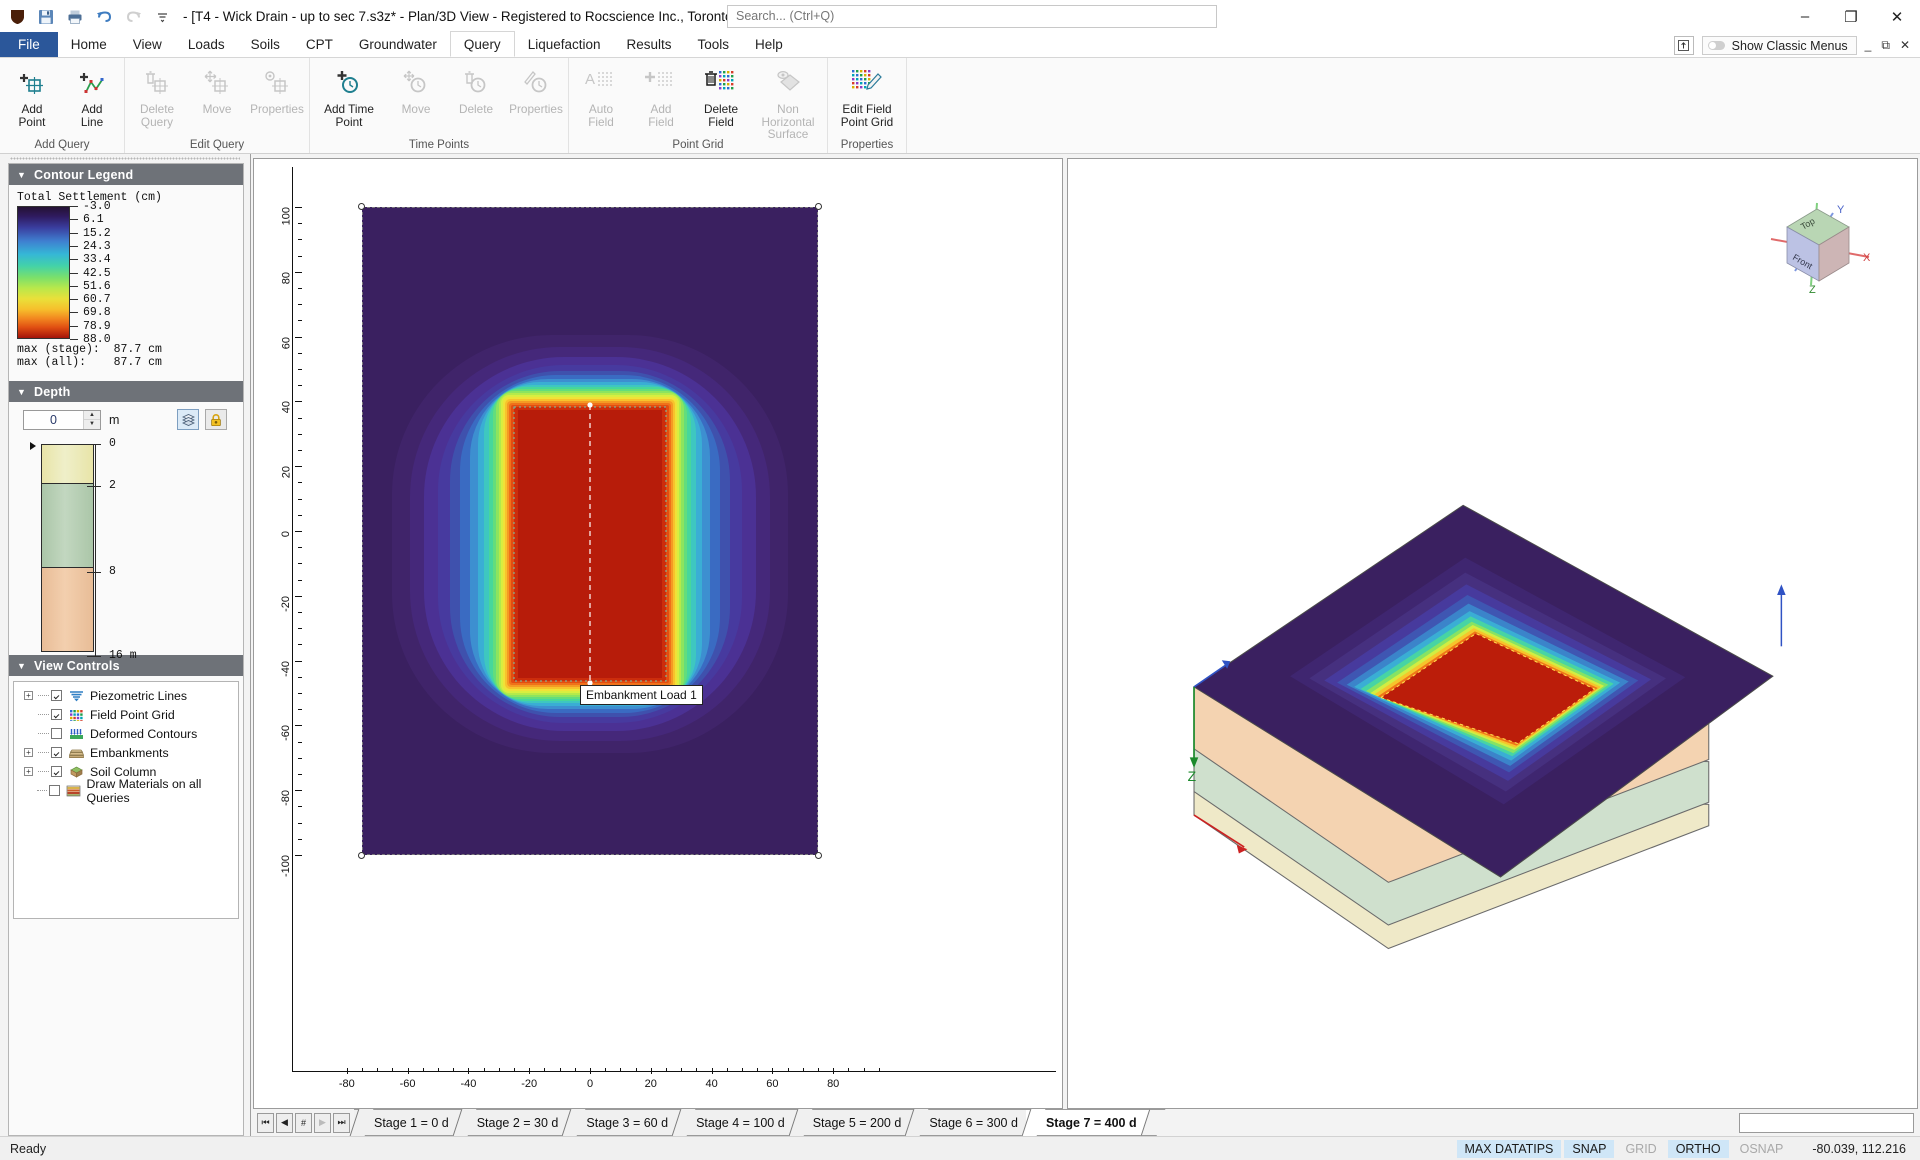 The height and width of the screenshot is (1160, 1920). What do you see at coordinates (265, 1122) in the screenshot?
I see `first-stage-icon: ⏮` at bounding box center [265, 1122].